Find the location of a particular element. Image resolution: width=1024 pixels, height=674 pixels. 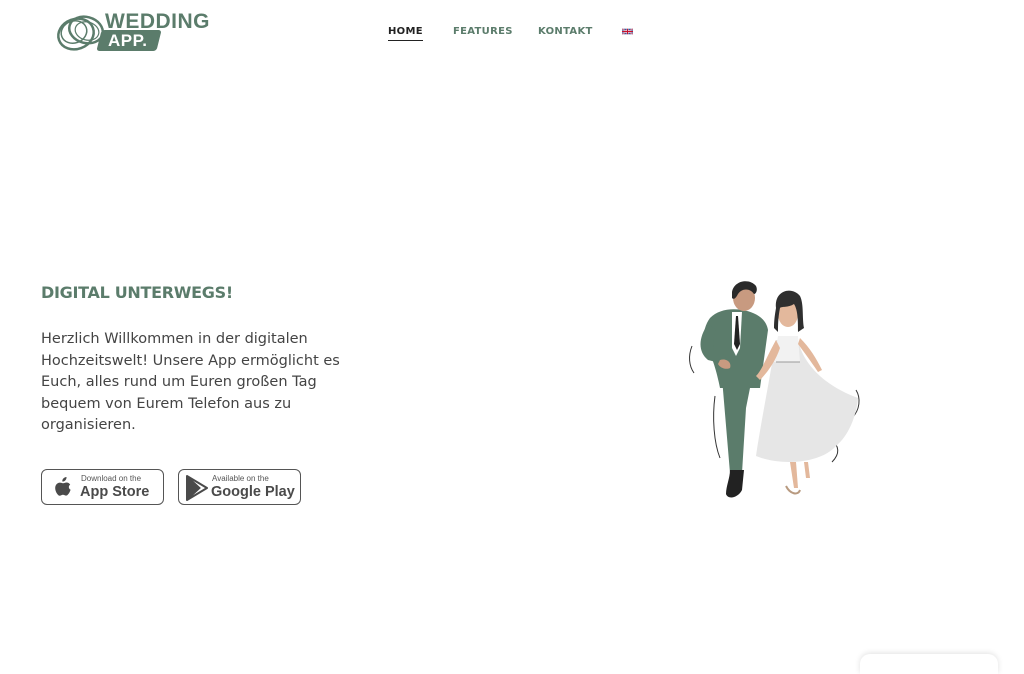

nav-home-label: HOME is located at coordinates (405, 31).